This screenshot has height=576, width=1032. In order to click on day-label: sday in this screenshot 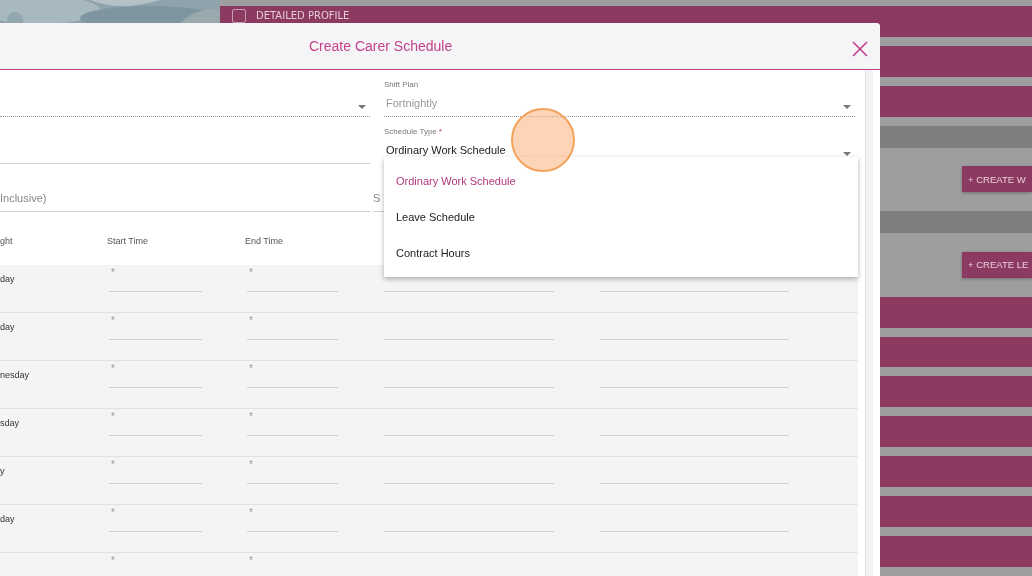, I will do `click(9, 422)`.